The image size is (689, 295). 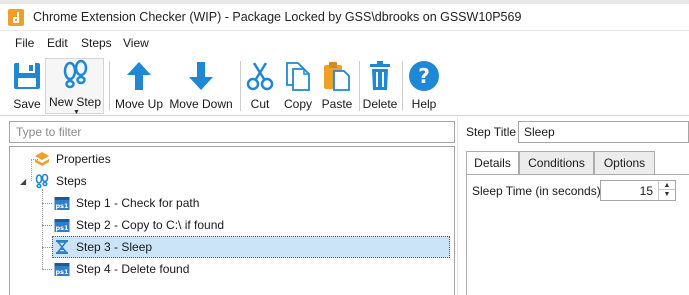 I want to click on step-title-input, so click(x=603, y=132).